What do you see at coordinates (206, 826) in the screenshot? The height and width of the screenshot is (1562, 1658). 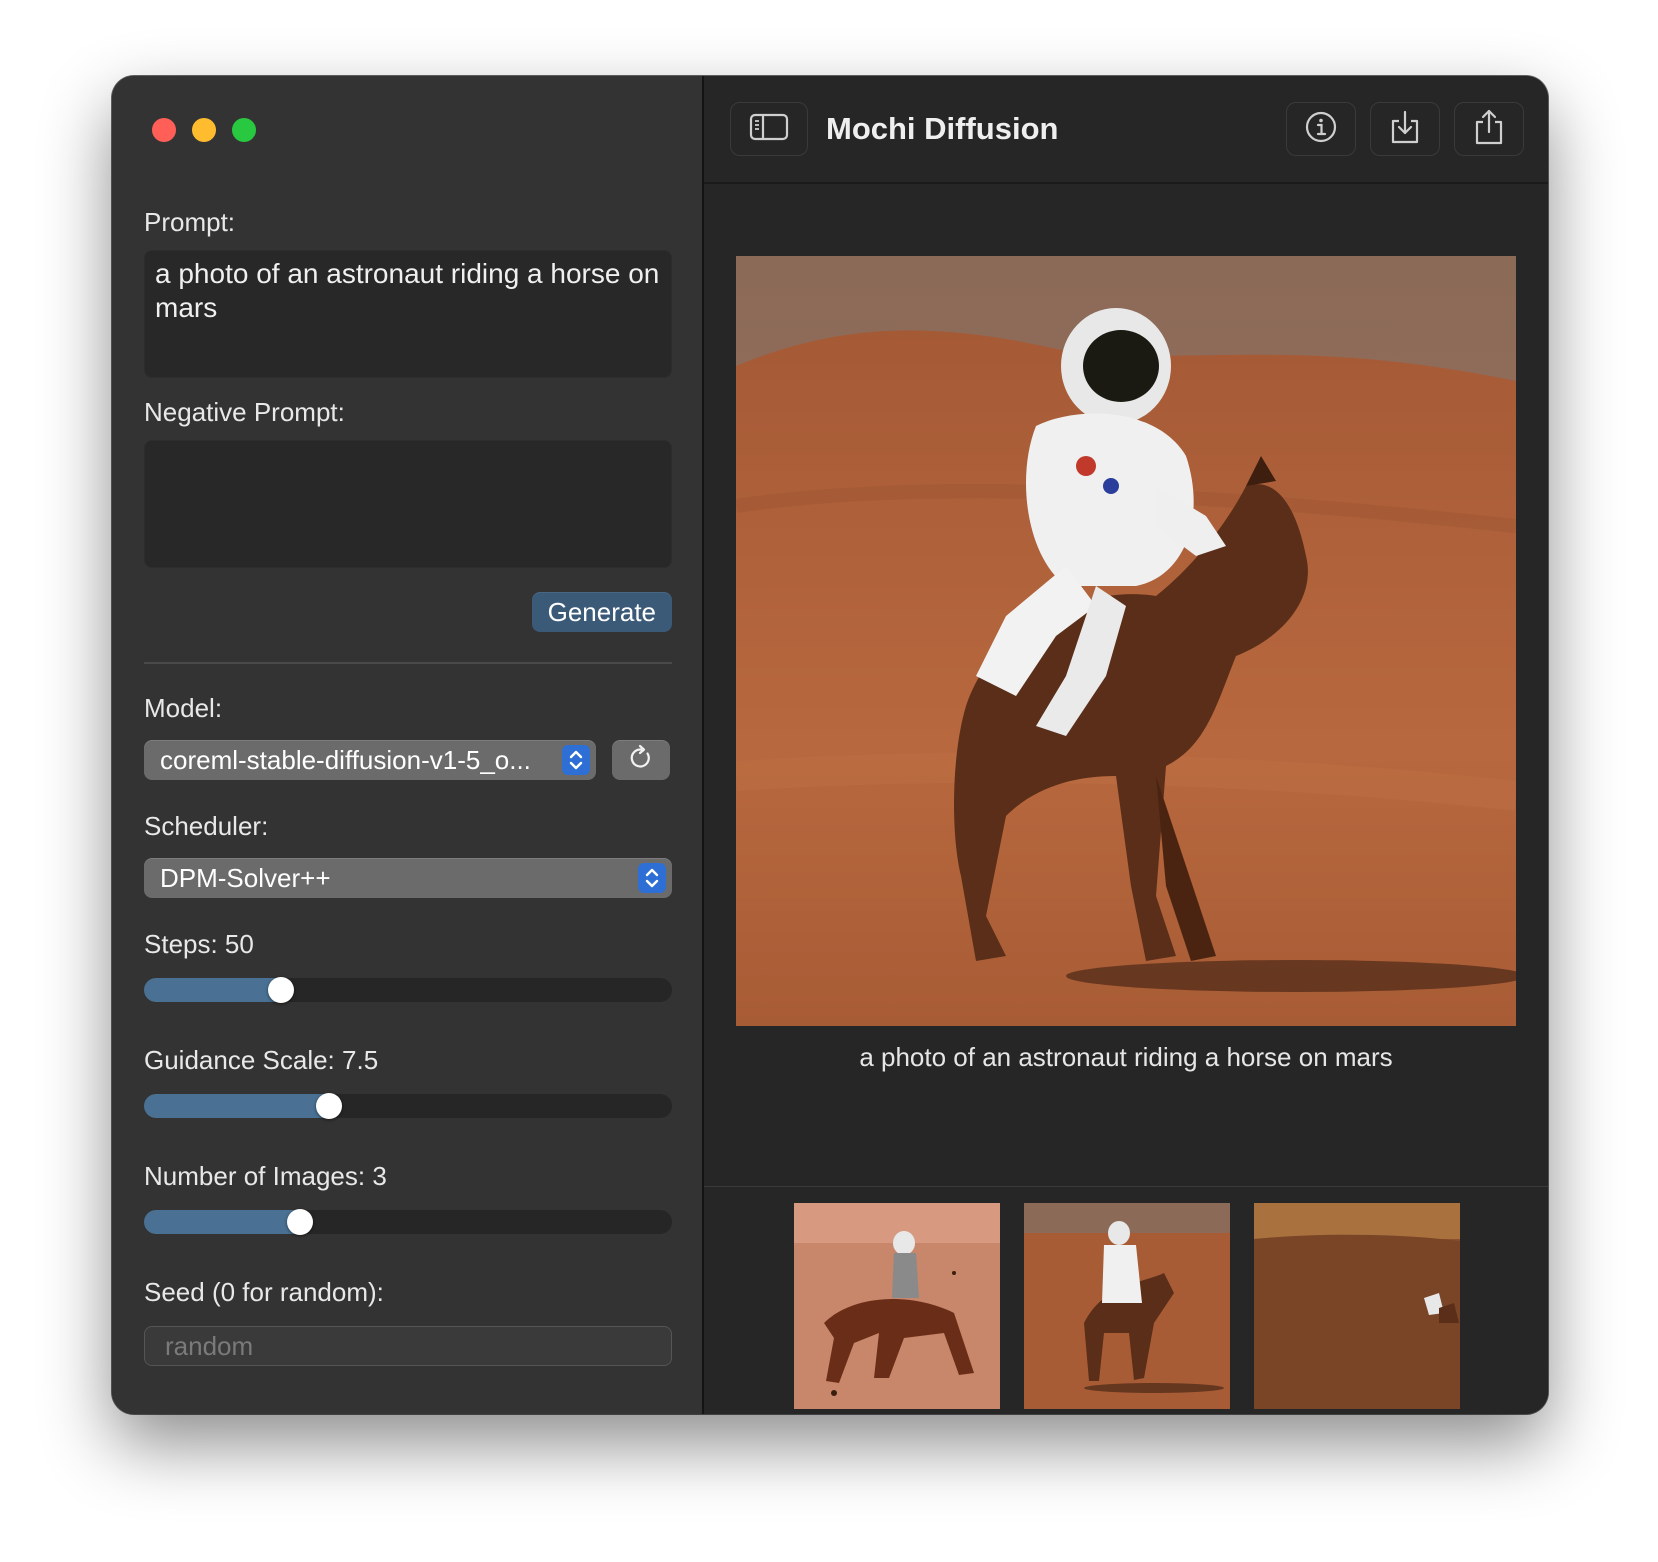 I see `scheduler-label: Scheduler:` at bounding box center [206, 826].